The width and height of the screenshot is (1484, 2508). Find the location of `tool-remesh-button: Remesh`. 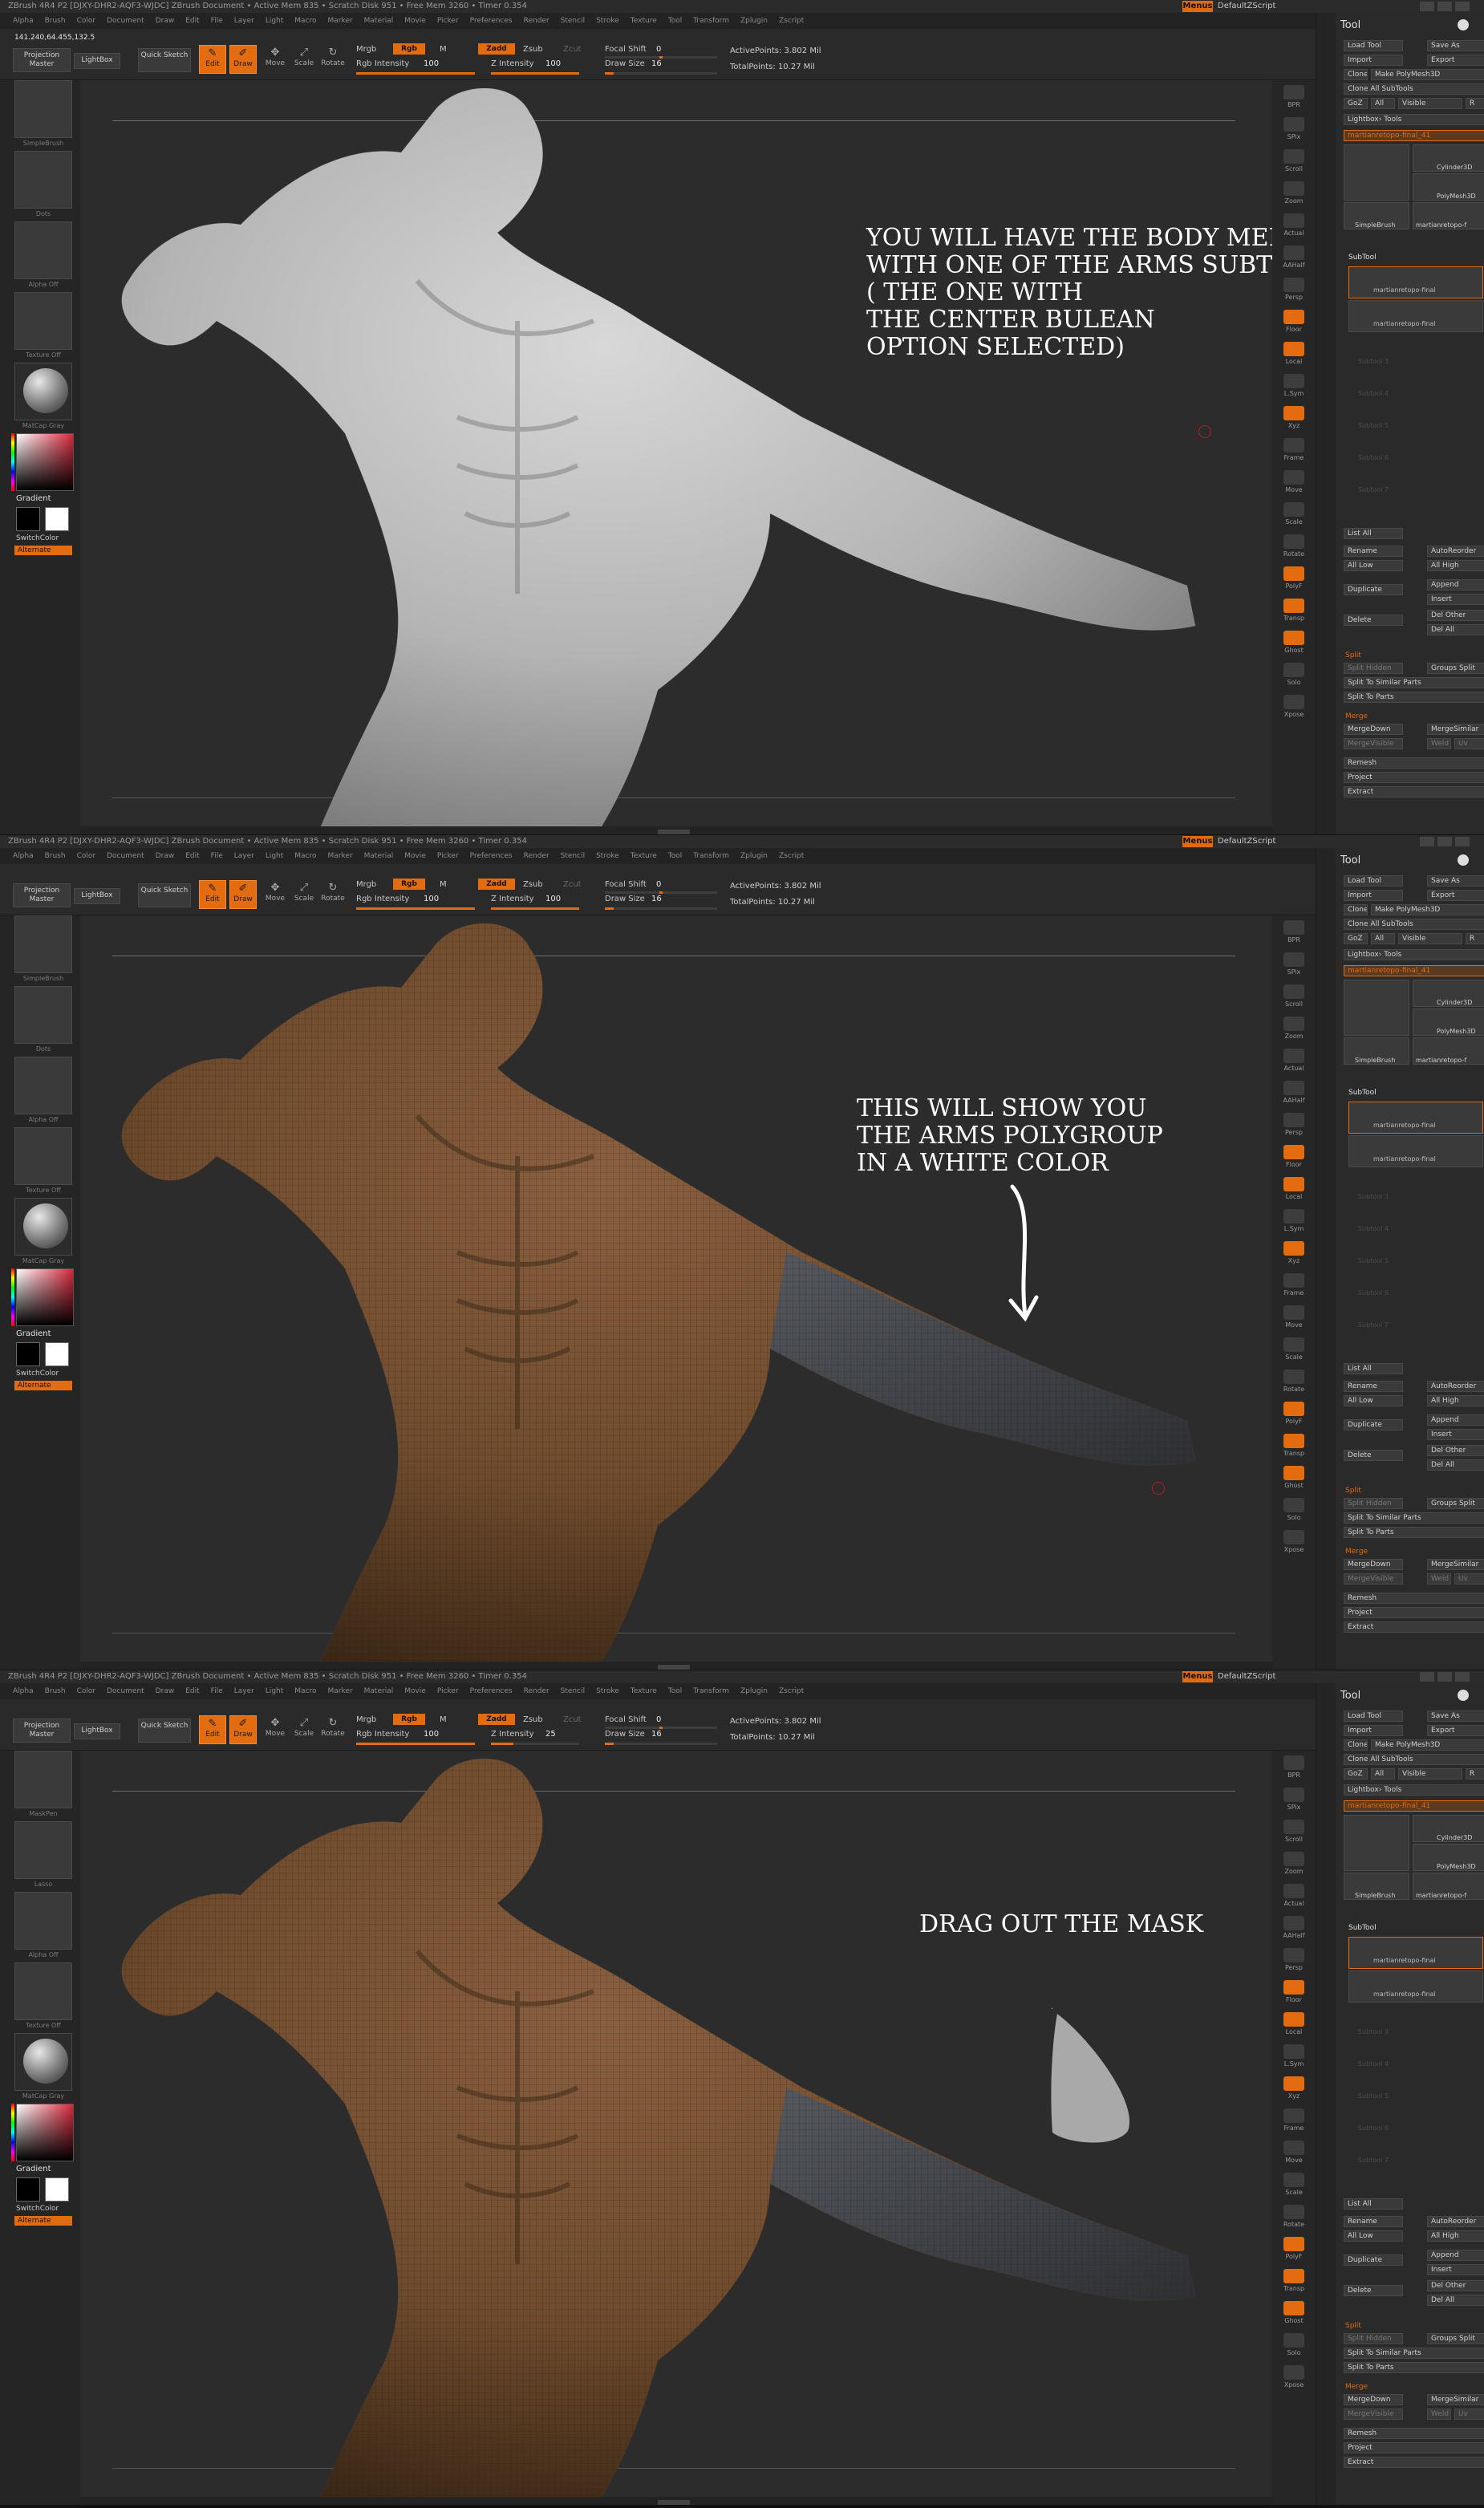

tool-remesh-button: Remesh is located at coordinates (1414, 2433).